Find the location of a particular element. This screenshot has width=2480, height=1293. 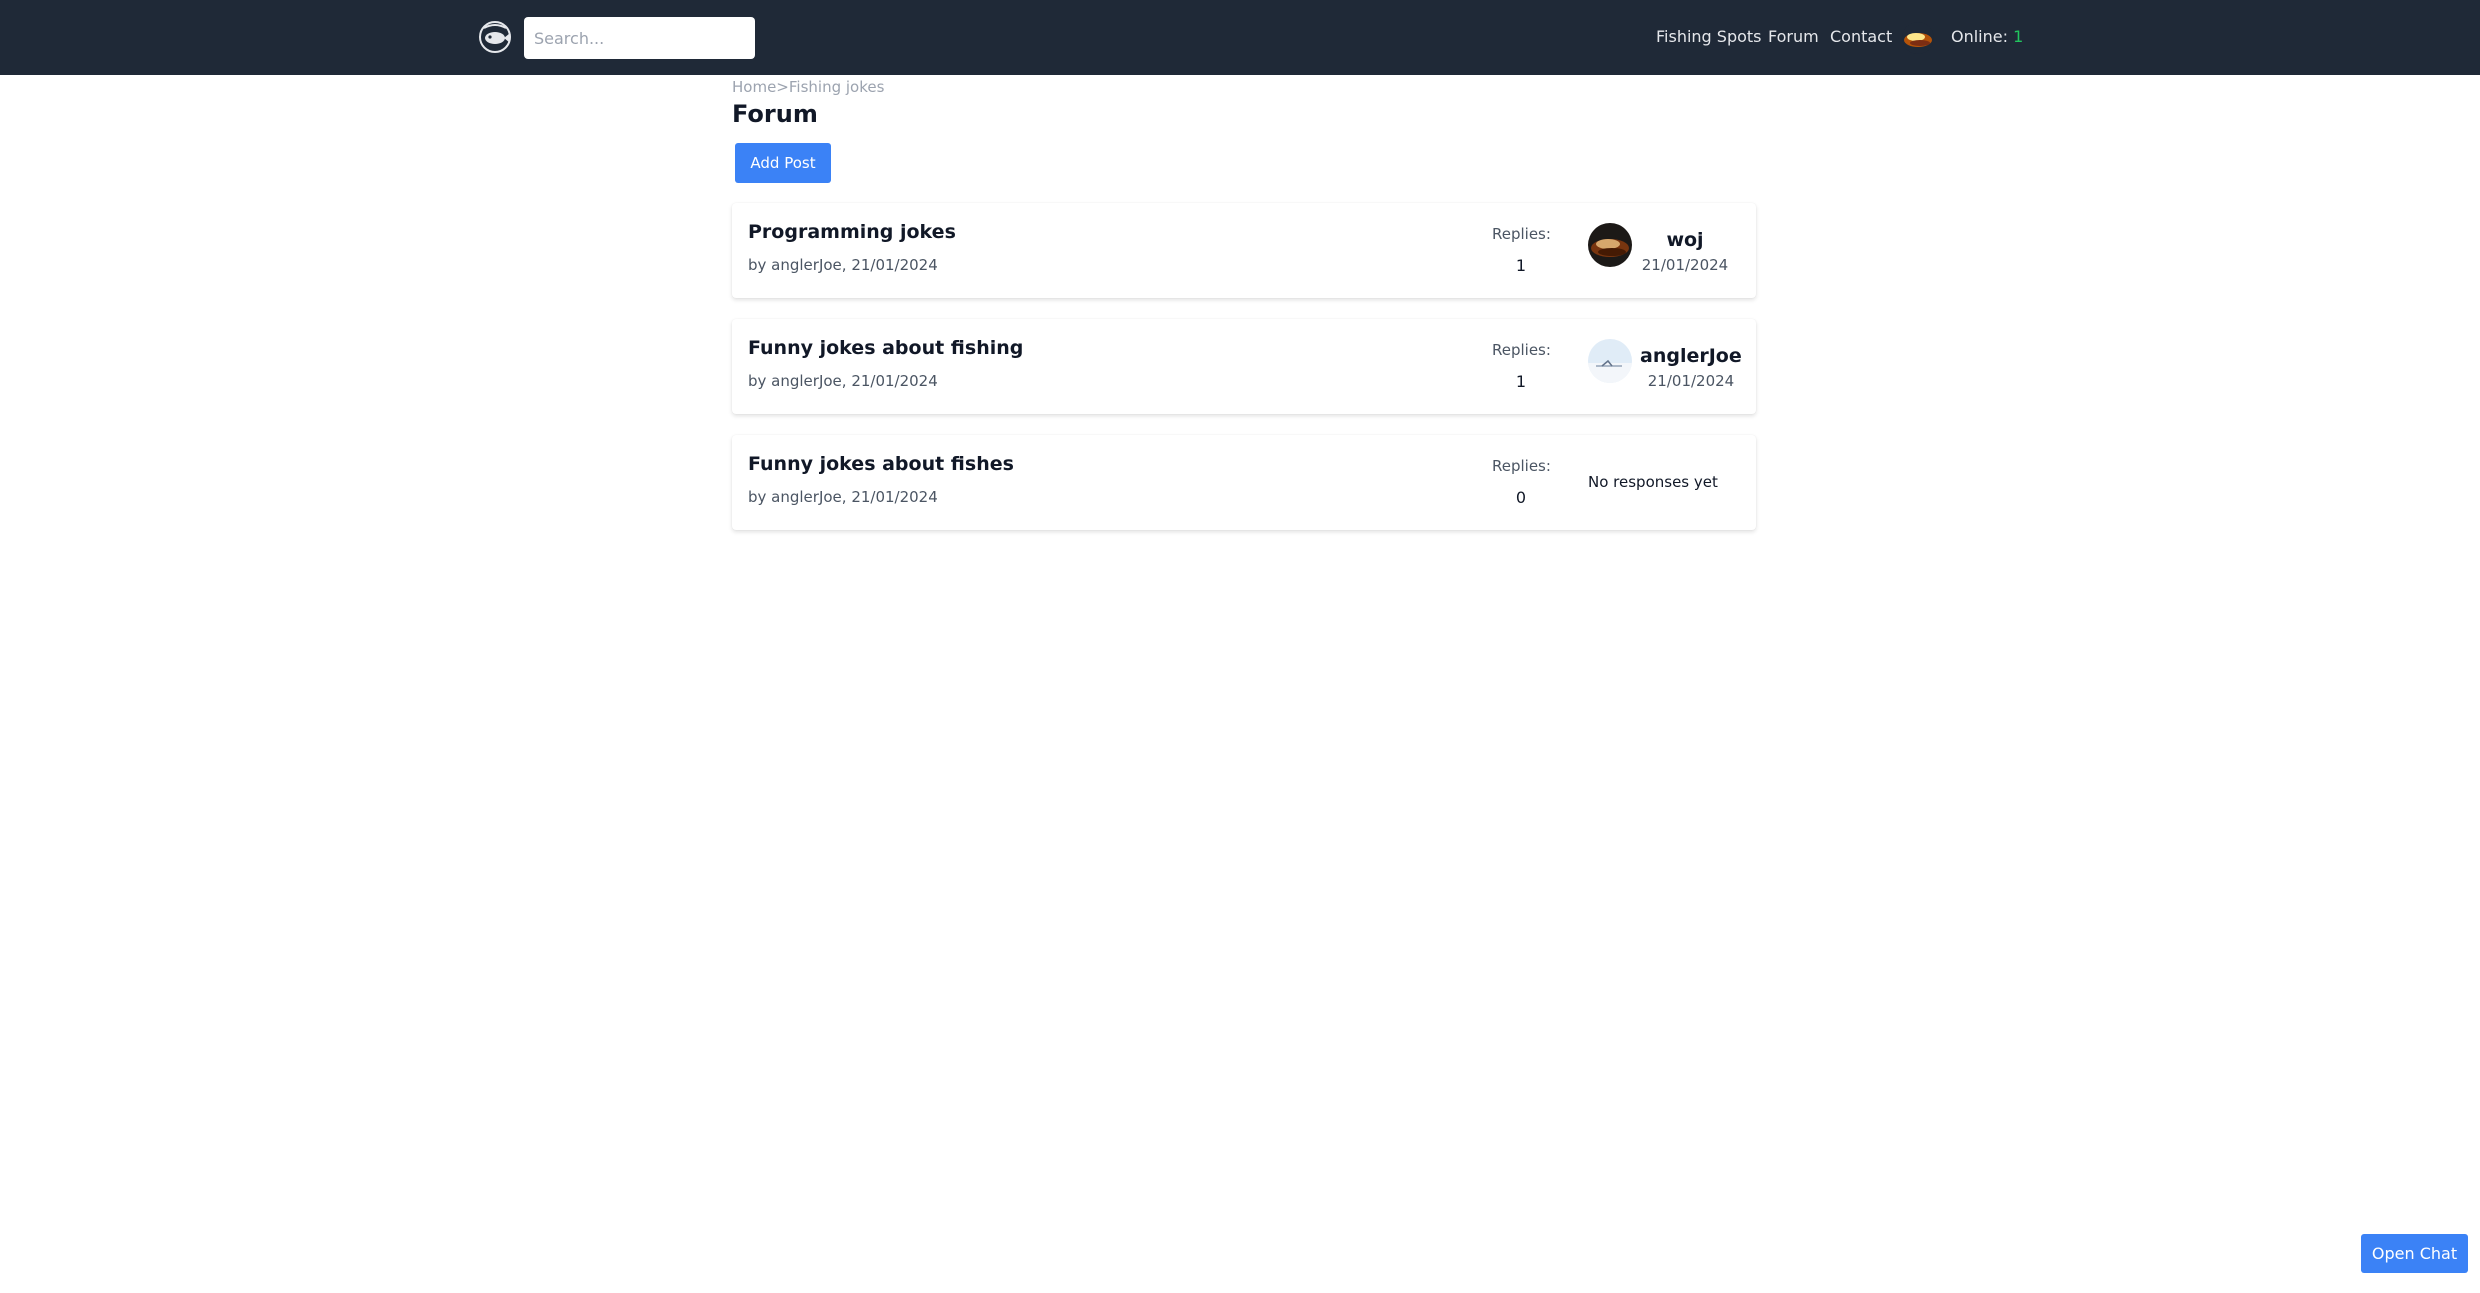

online-label: Online: is located at coordinates (1979, 36).